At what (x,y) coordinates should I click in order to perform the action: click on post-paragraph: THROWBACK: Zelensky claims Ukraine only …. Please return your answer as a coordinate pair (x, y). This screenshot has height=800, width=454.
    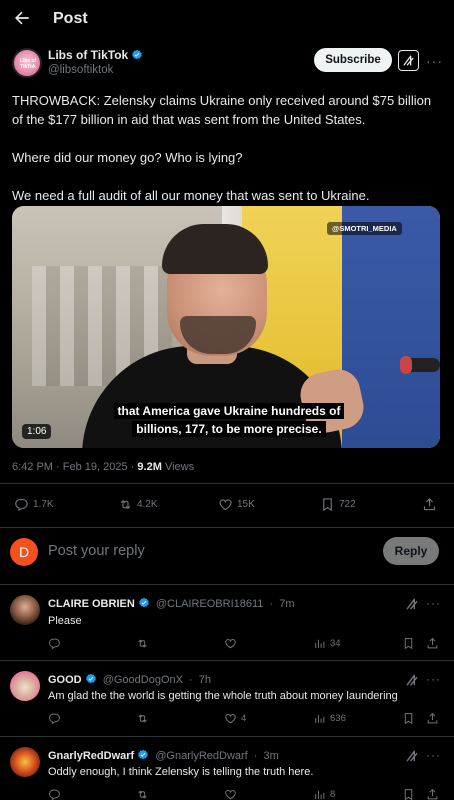
    Looking at the image, I should click on (222, 110).